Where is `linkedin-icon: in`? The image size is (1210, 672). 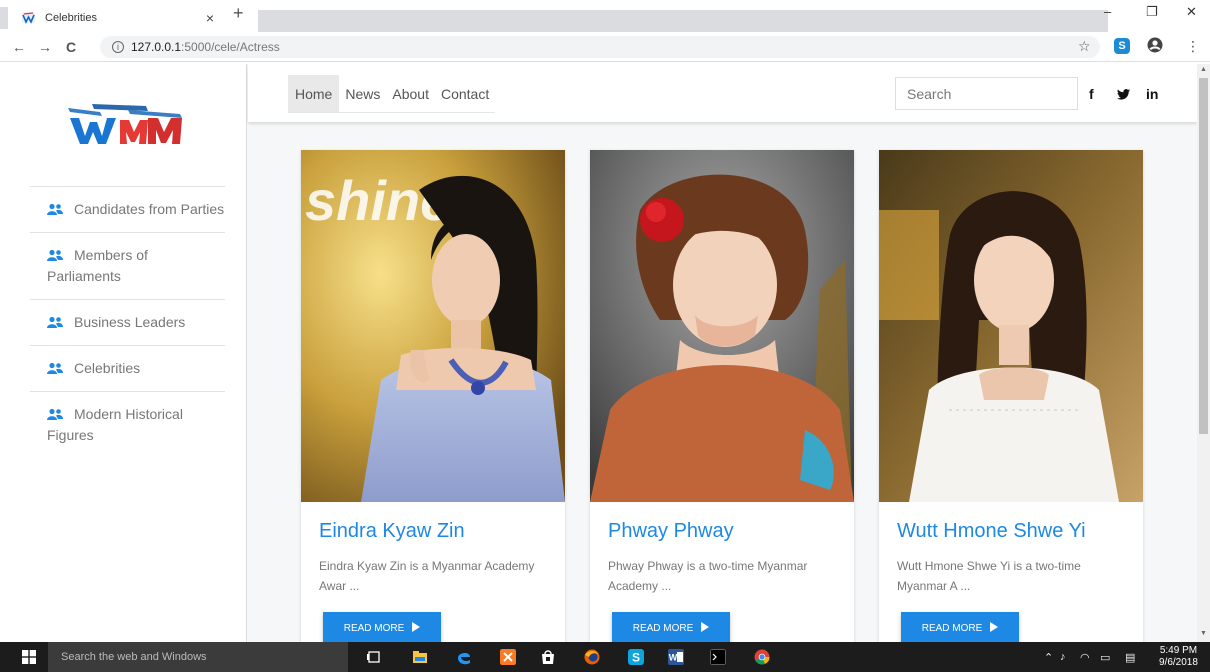
linkedin-icon: in is located at coordinates (1152, 94).